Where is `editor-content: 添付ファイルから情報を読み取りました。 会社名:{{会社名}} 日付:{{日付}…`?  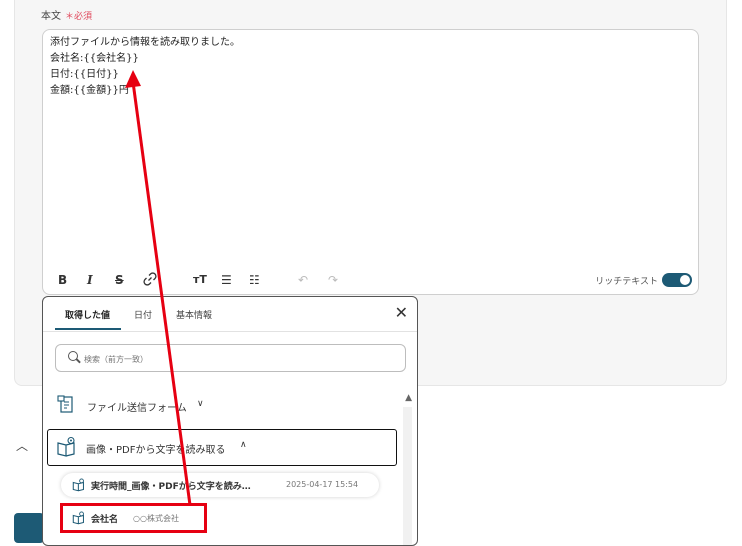 editor-content: 添付ファイルから情報を読み取りました。 会社名:{{会社名}} 日付:{{日付}… is located at coordinates (145, 67).